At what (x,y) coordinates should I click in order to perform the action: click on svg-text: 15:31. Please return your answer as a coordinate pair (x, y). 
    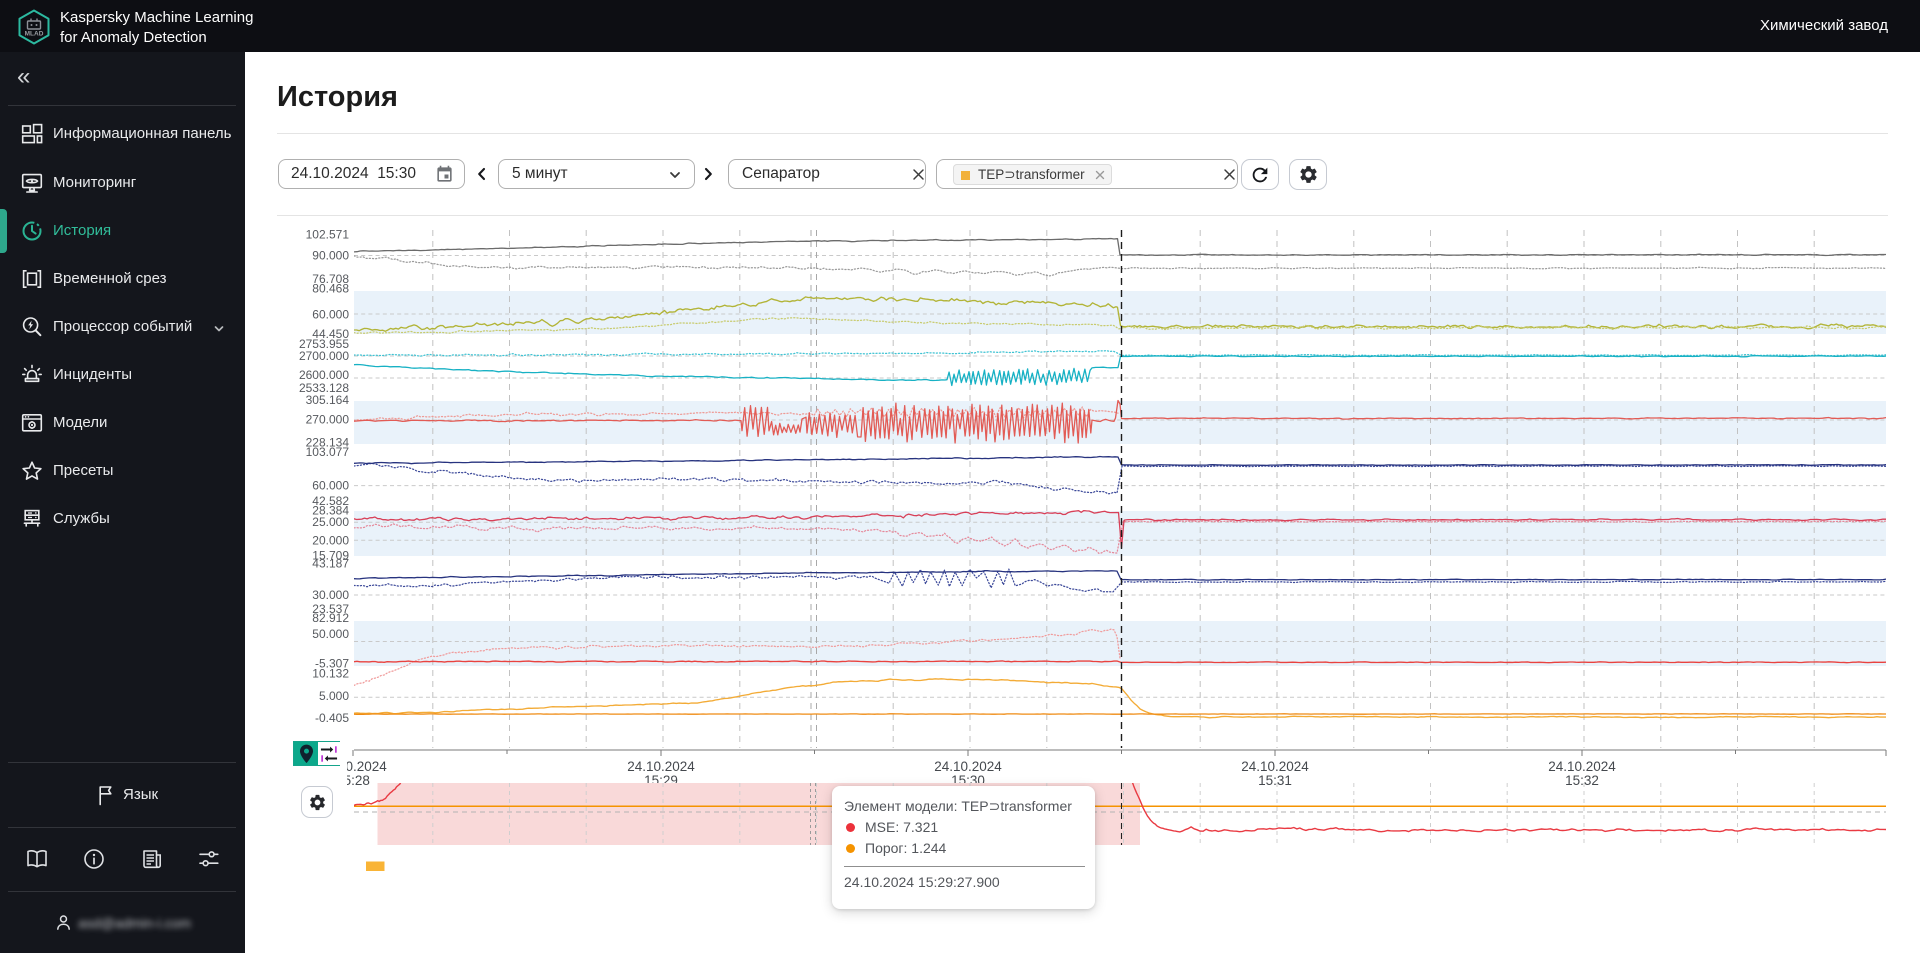
    Looking at the image, I should click on (1275, 780).